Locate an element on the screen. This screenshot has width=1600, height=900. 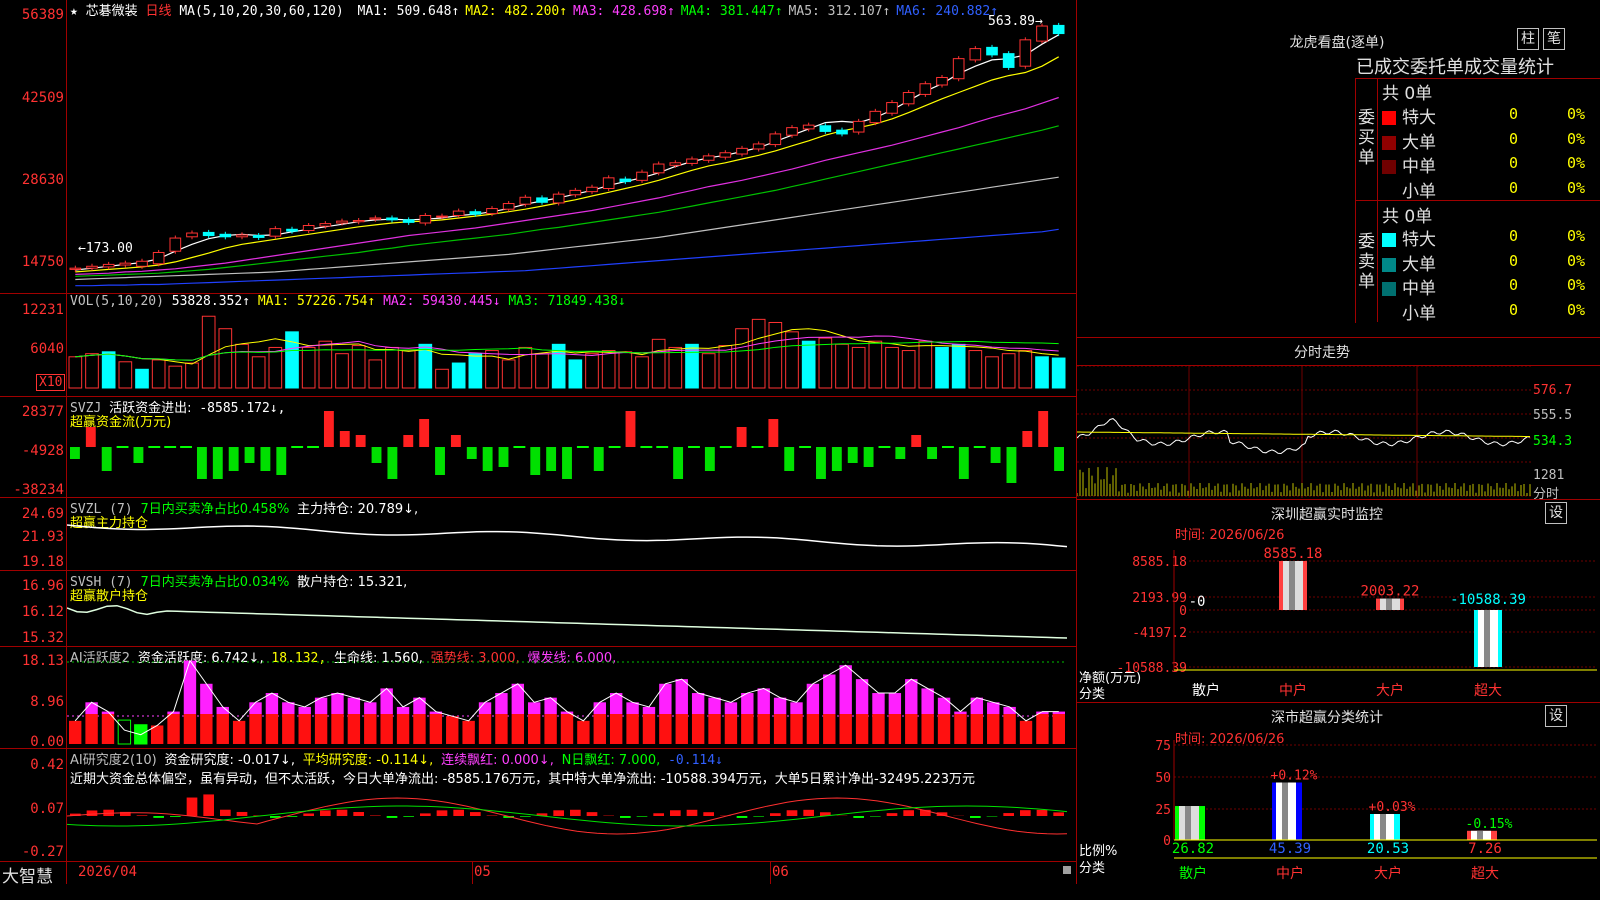
stat-value: 20.53 is located at coordinates (1388, 849).